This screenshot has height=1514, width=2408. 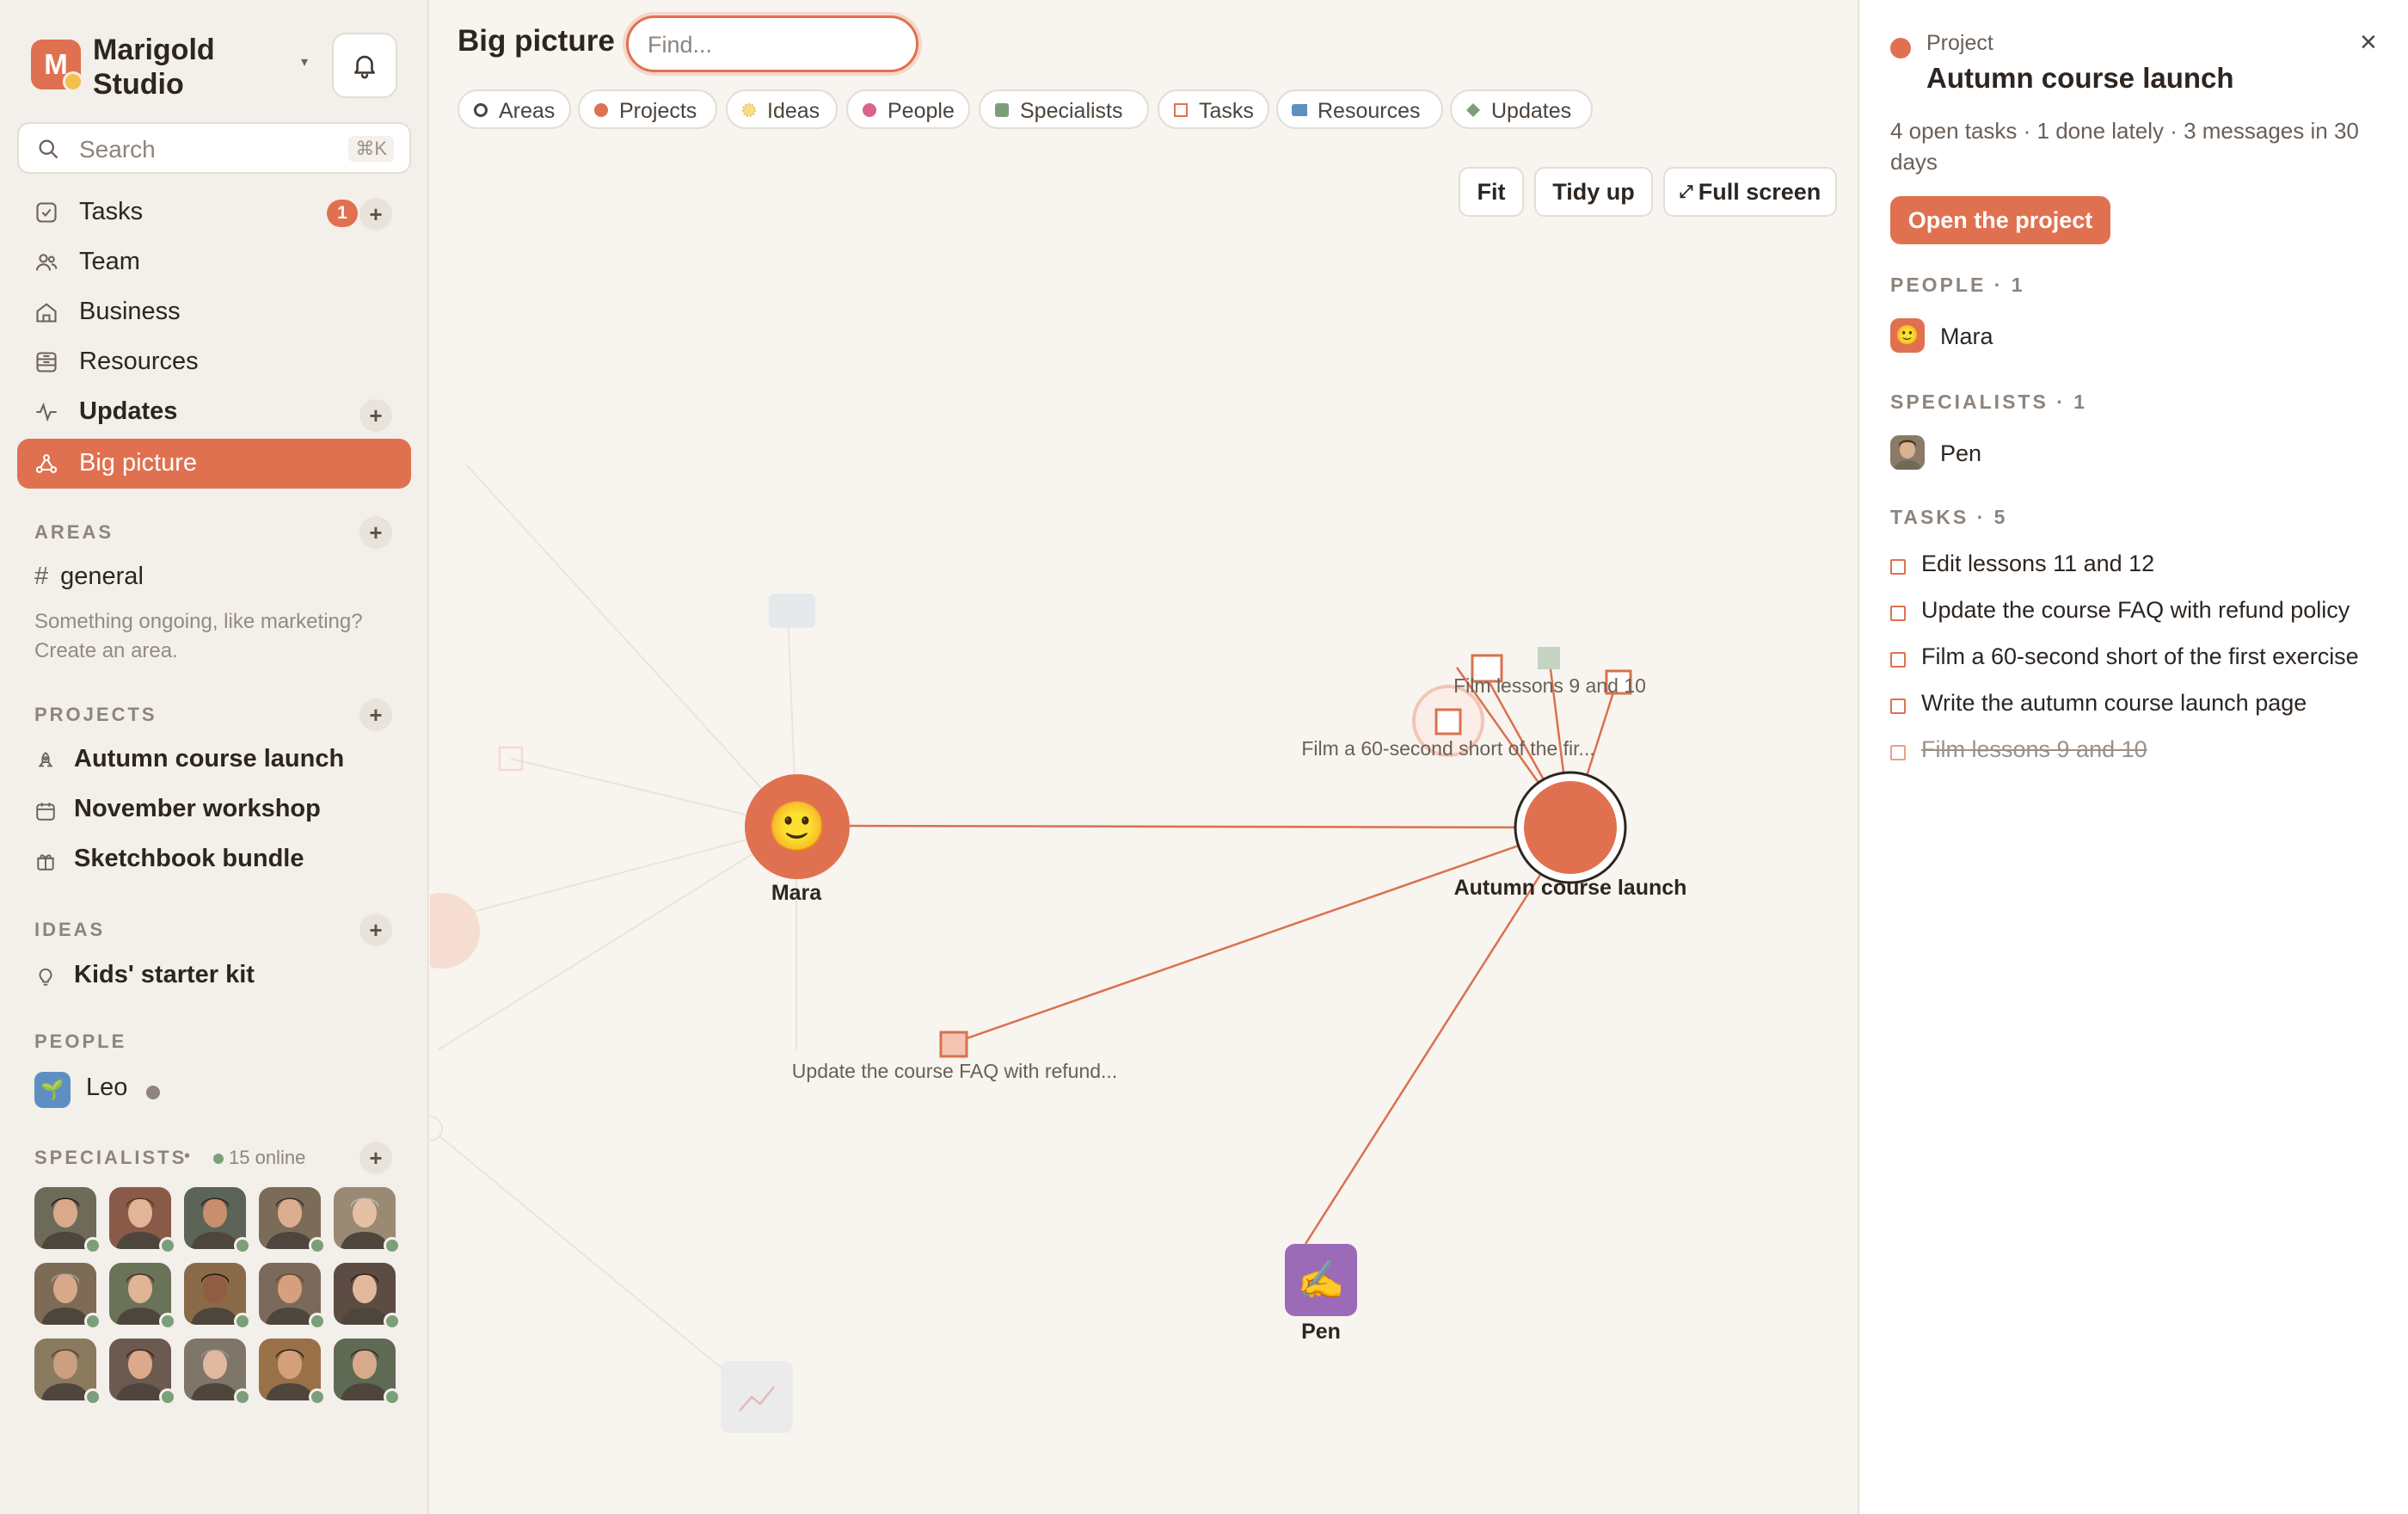 What do you see at coordinates (198, 808) in the screenshot?
I see `project-label: November workshop` at bounding box center [198, 808].